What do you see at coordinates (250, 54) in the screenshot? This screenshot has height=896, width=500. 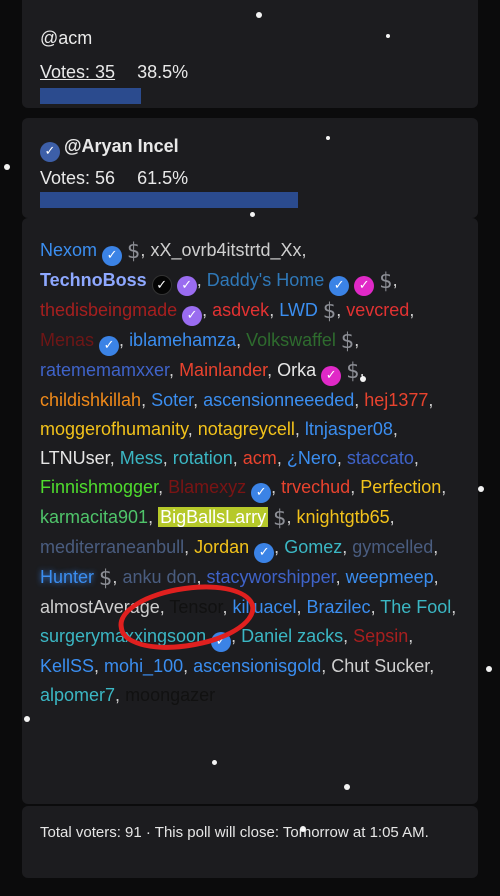 I see `poll-option-acm: @acm Votes: 35 38.5%` at bounding box center [250, 54].